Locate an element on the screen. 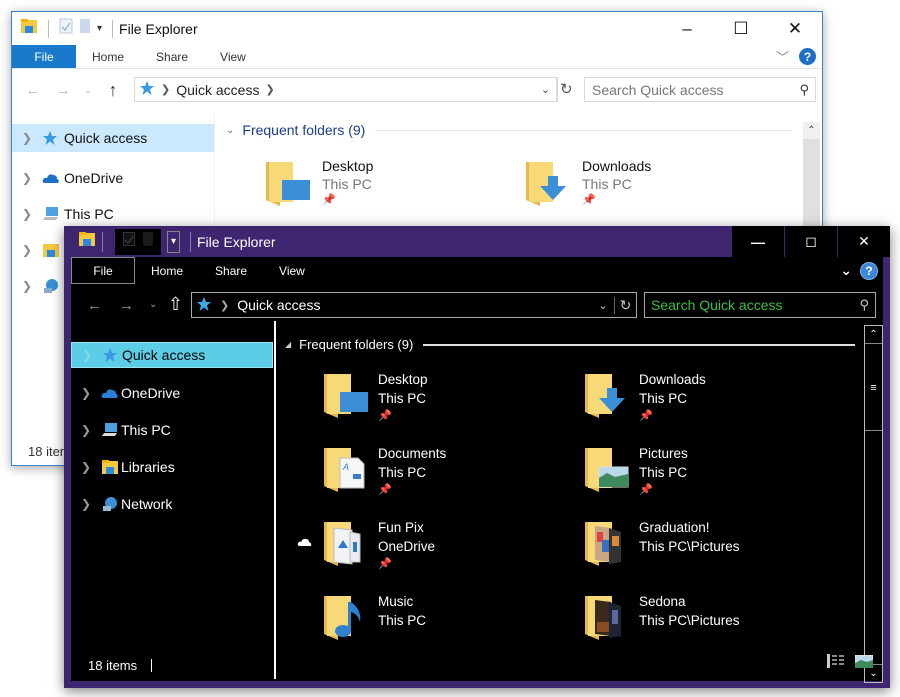  collapse-chevron-icon: ⌄ is located at coordinates (230, 130).